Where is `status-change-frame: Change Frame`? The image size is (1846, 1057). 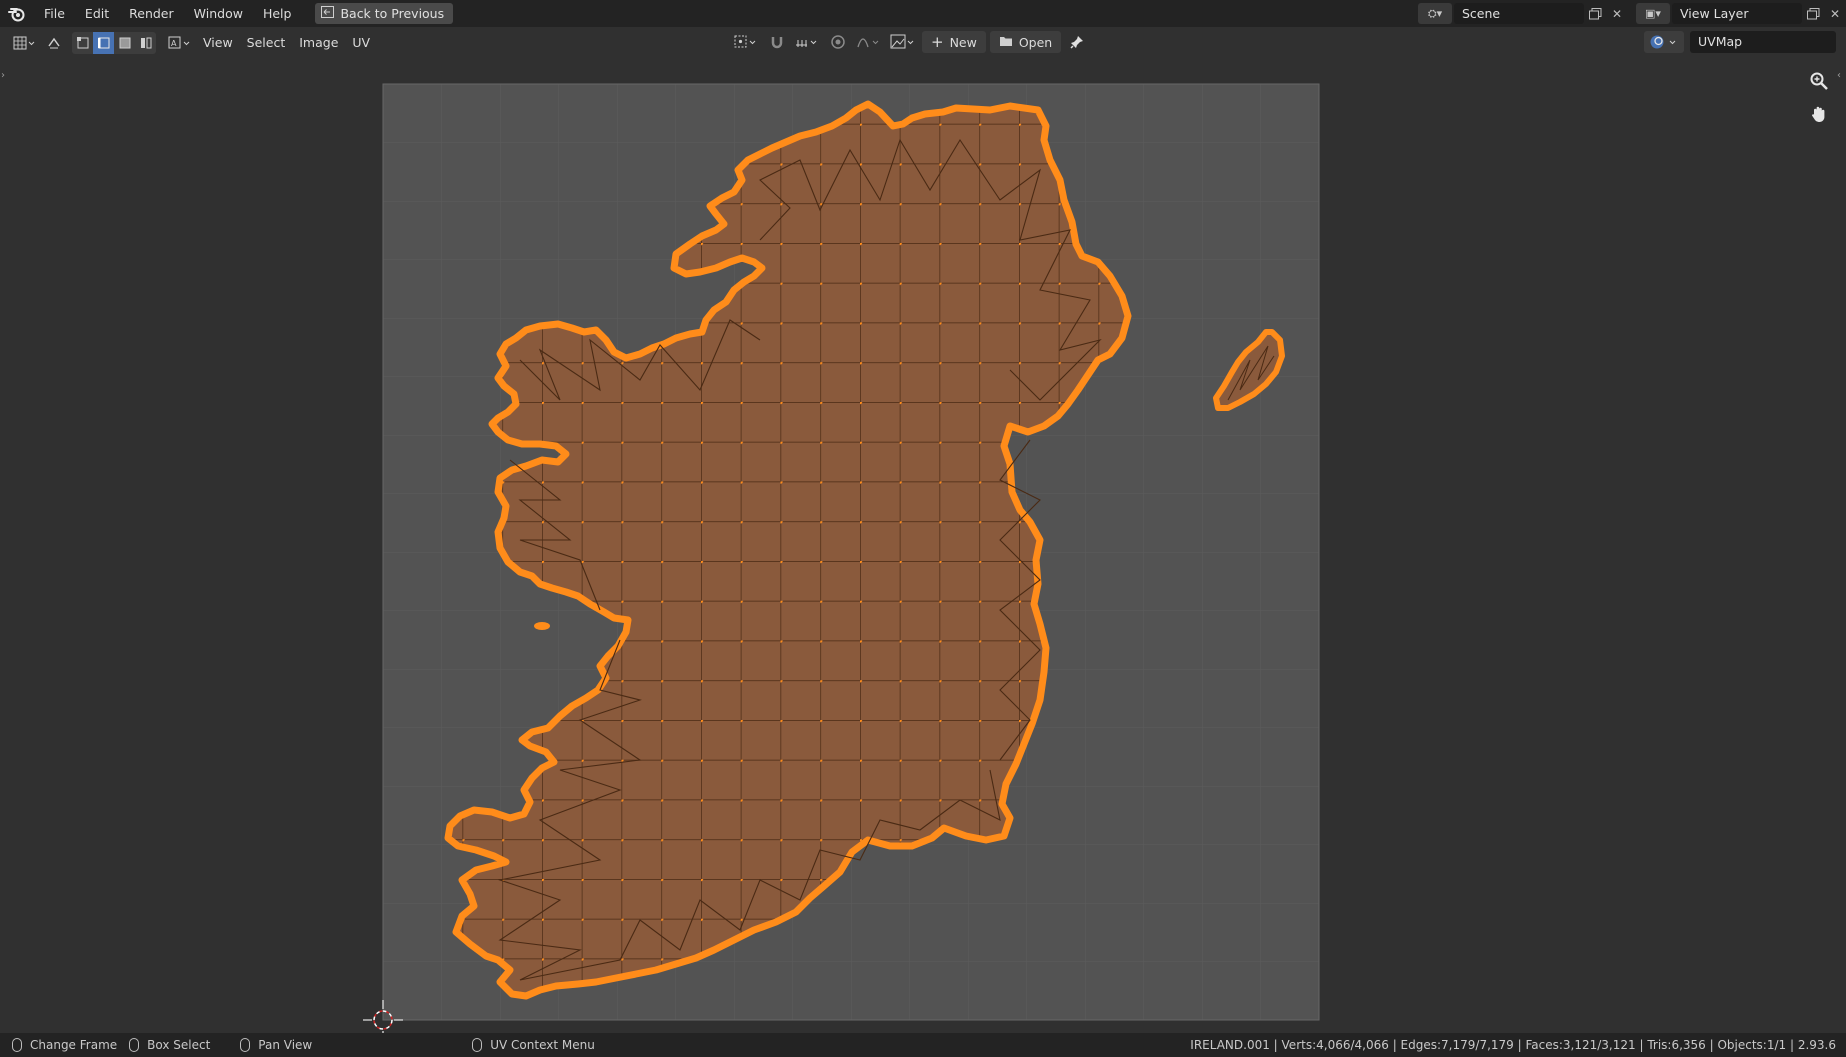 status-change-frame: Change Frame is located at coordinates (64, 1045).